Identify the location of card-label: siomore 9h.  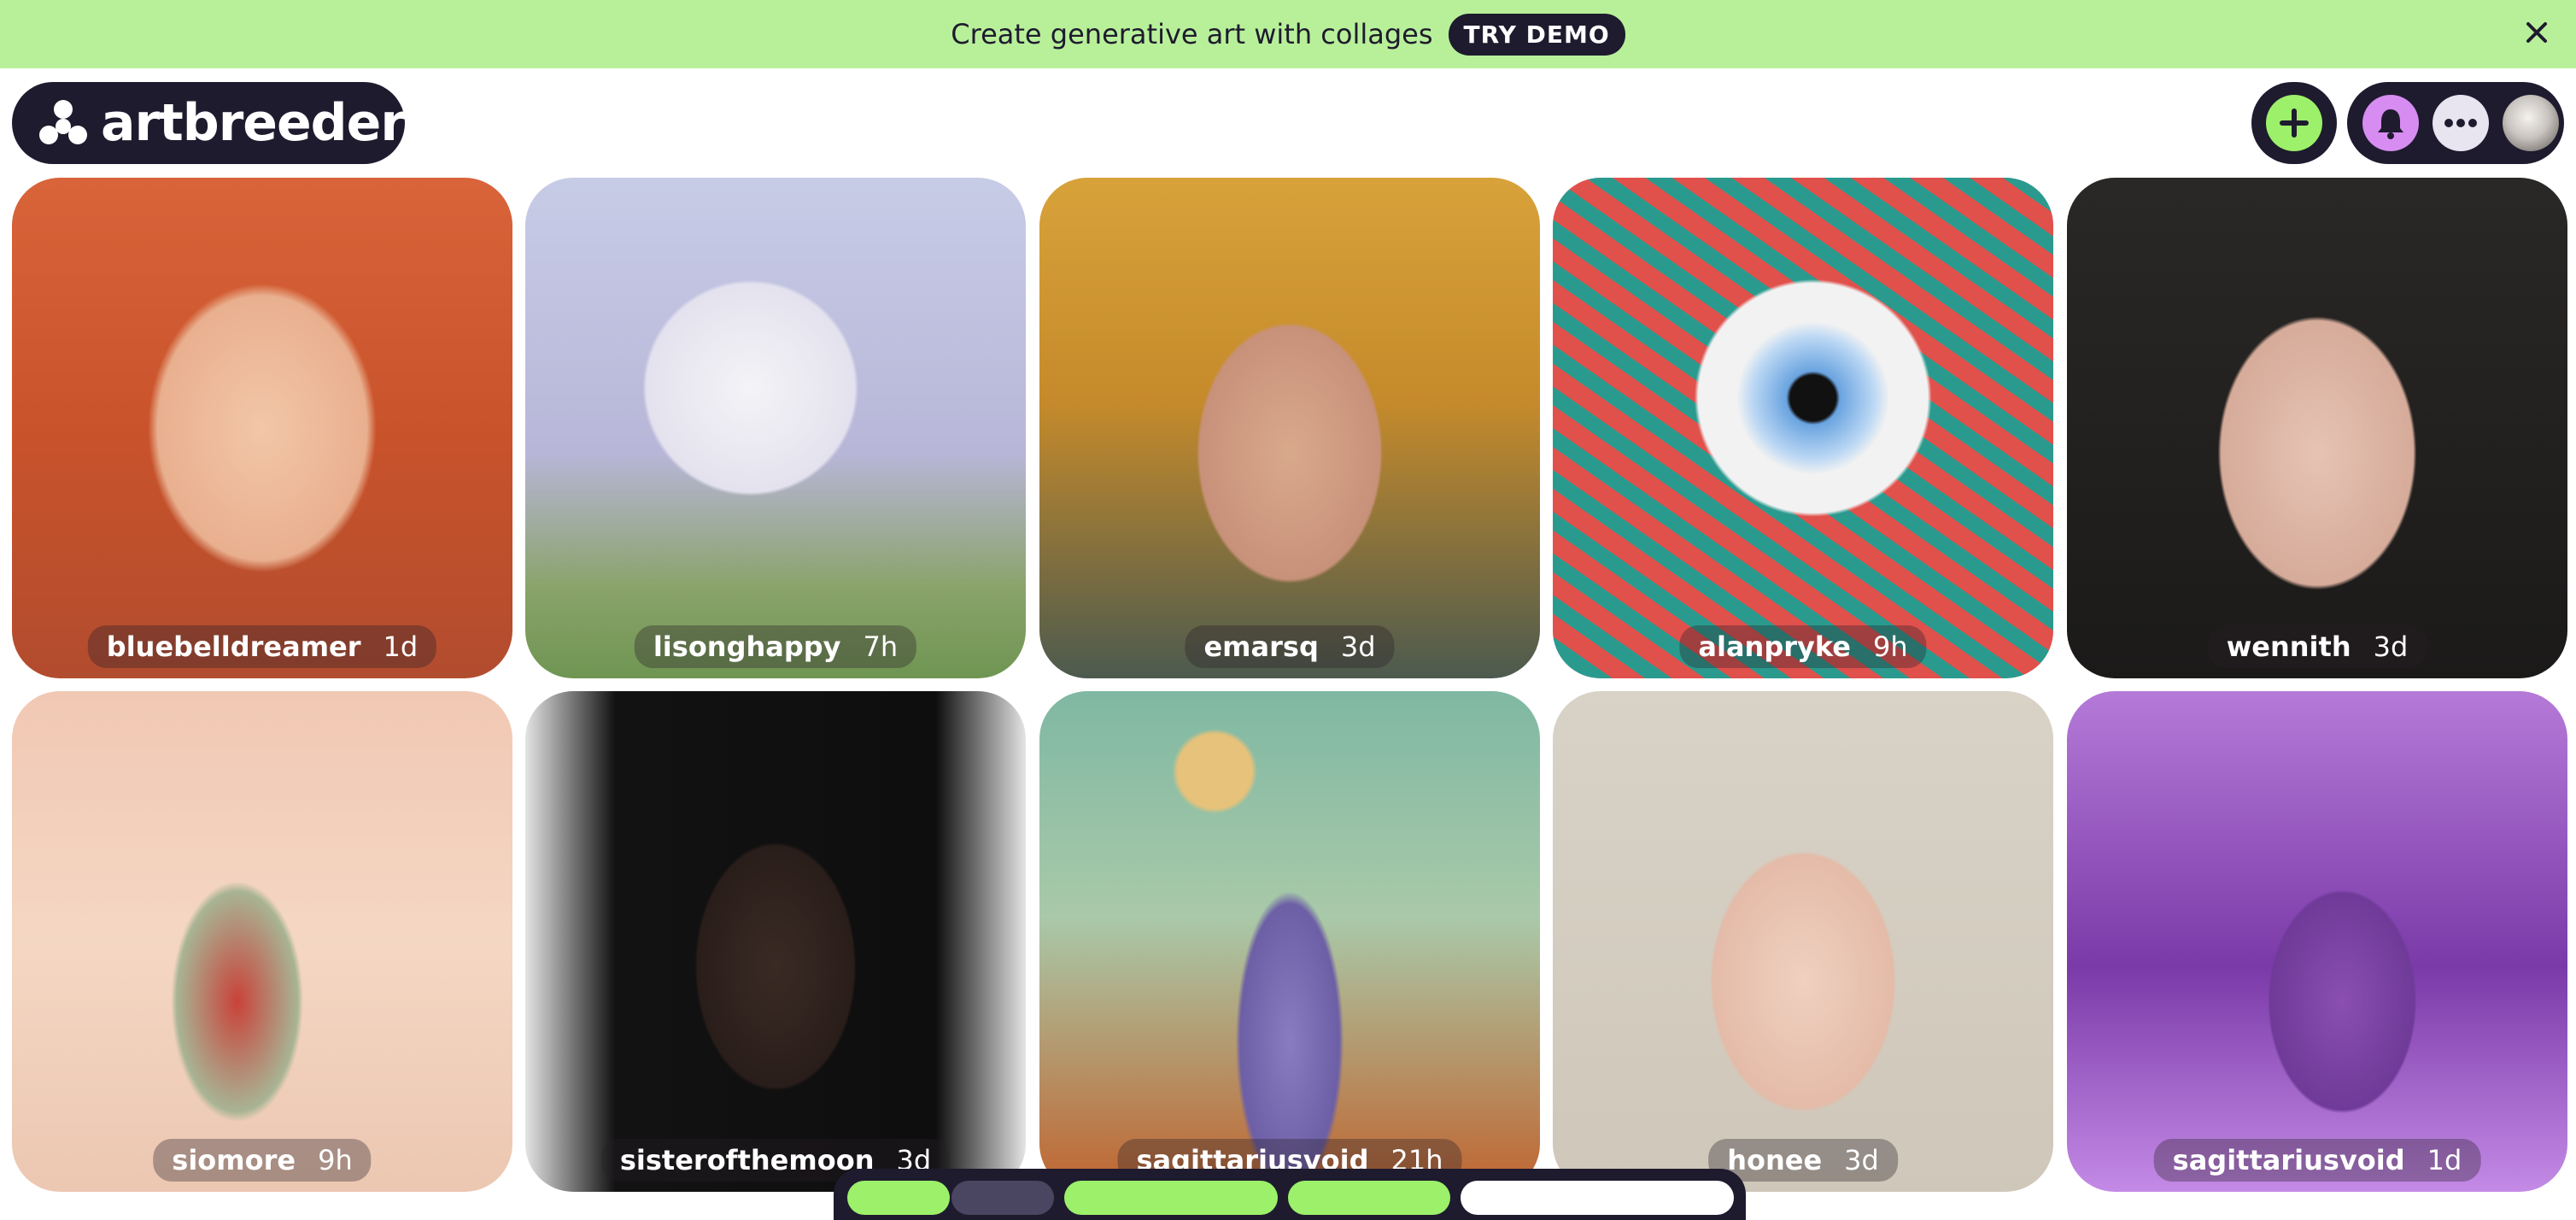
(262, 1160).